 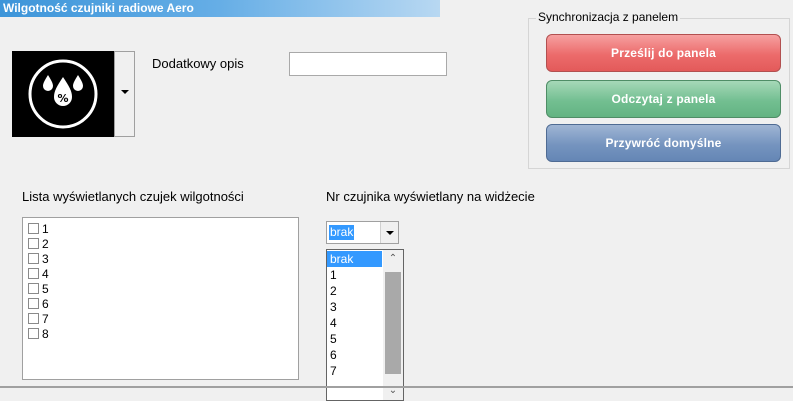 I want to click on list-item: 5, so click(x=38, y=289).